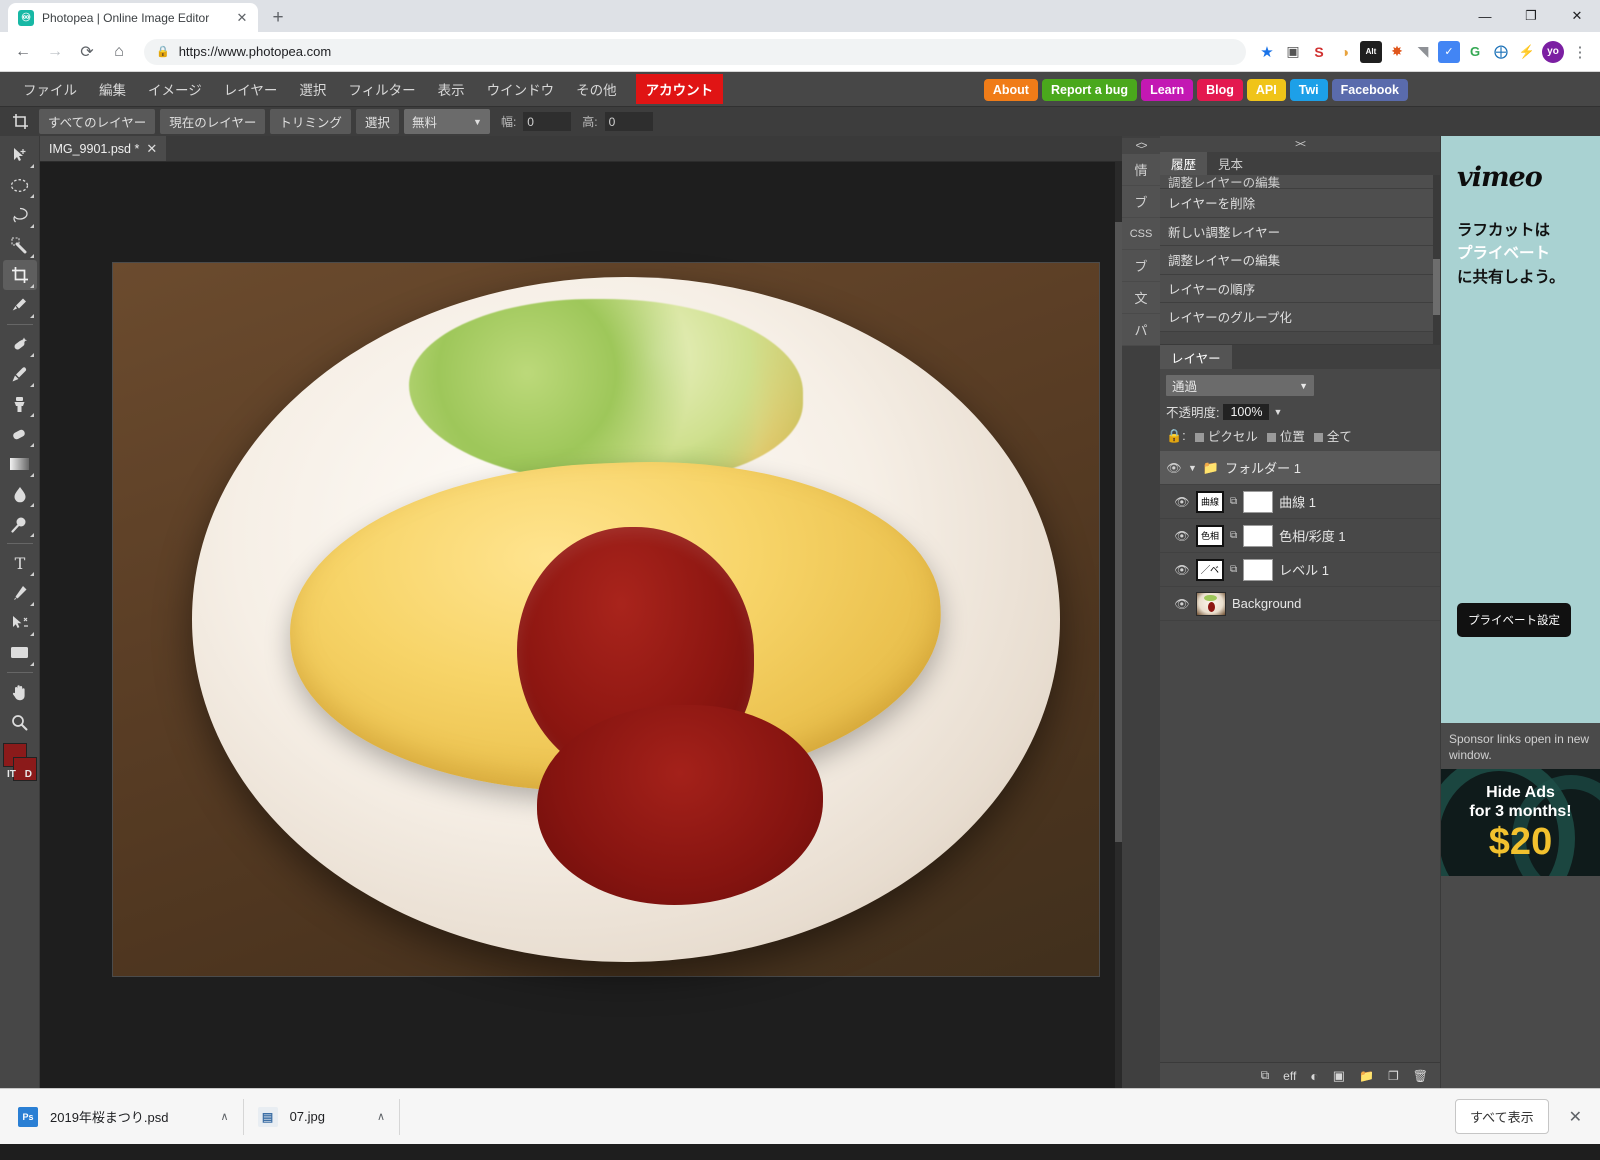 Image resolution: width=1600 pixels, height=1160 pixels. What do you see at coordinates (1345, 52) in the screenshot?
I see `droplet-extension-icon: ◑` at bounding box center [1345, 52].